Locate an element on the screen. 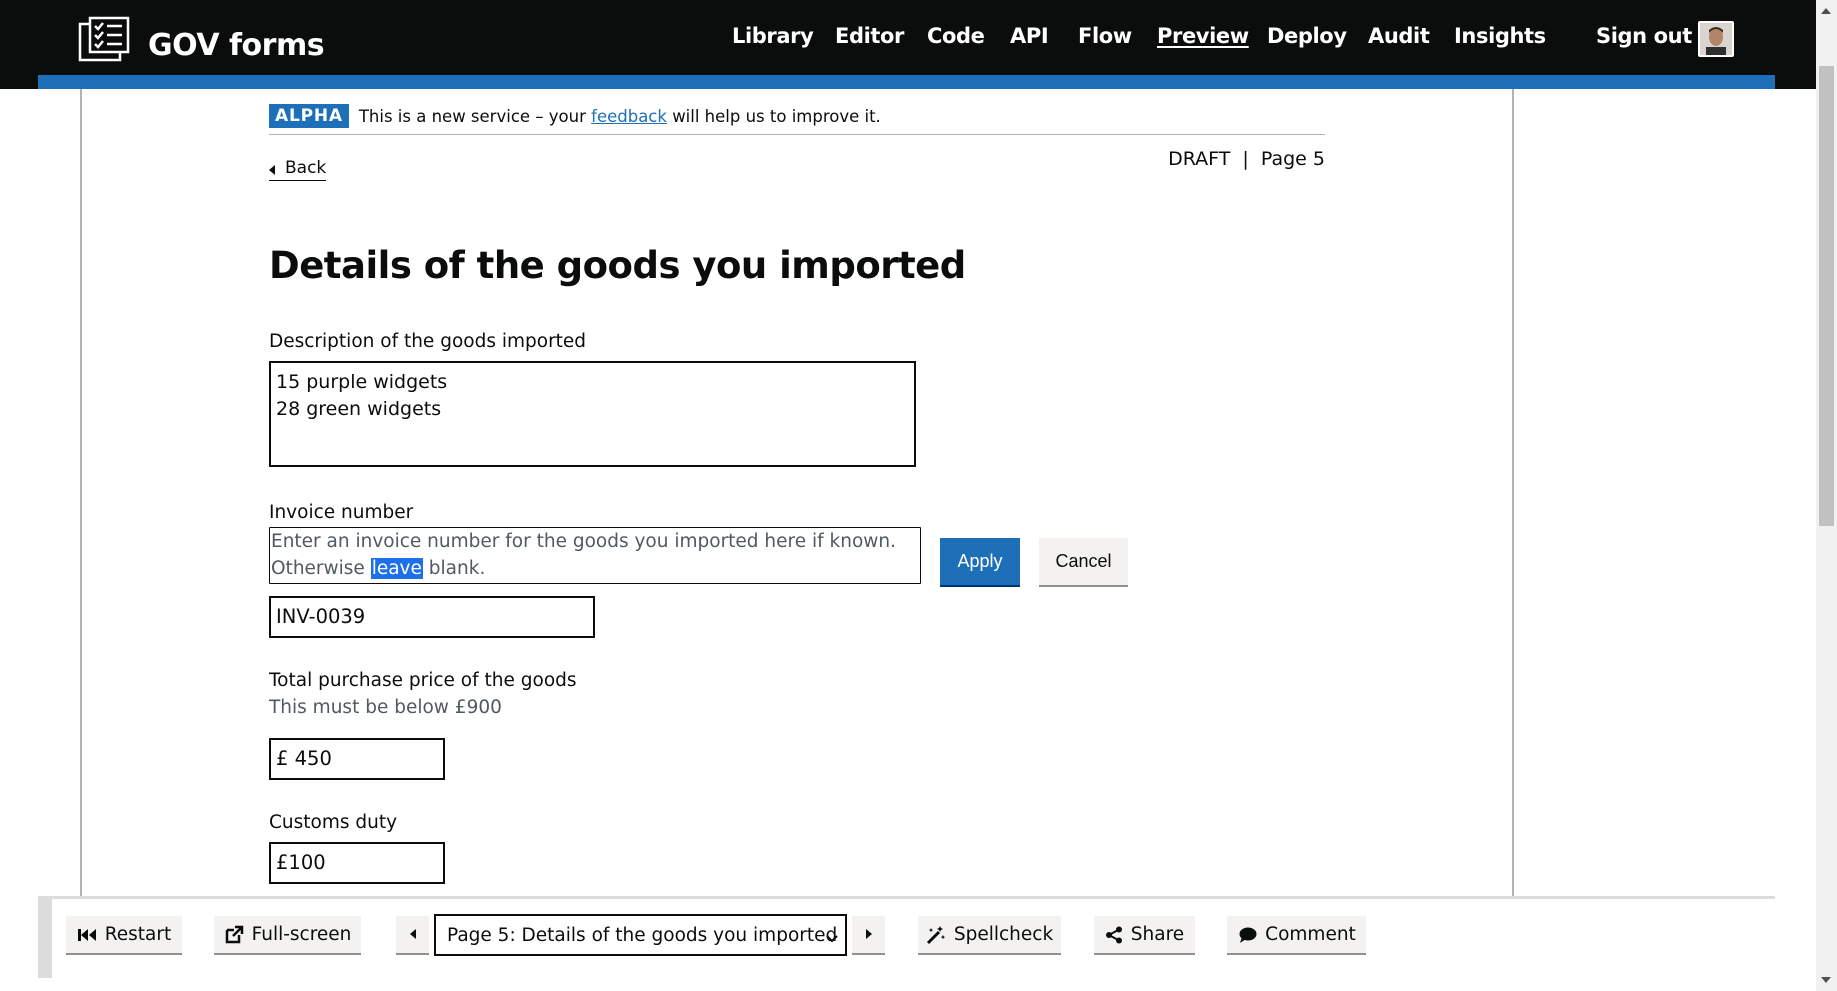  page-status: DRAFT | Page 5 is located at coordinates (1212, 159).